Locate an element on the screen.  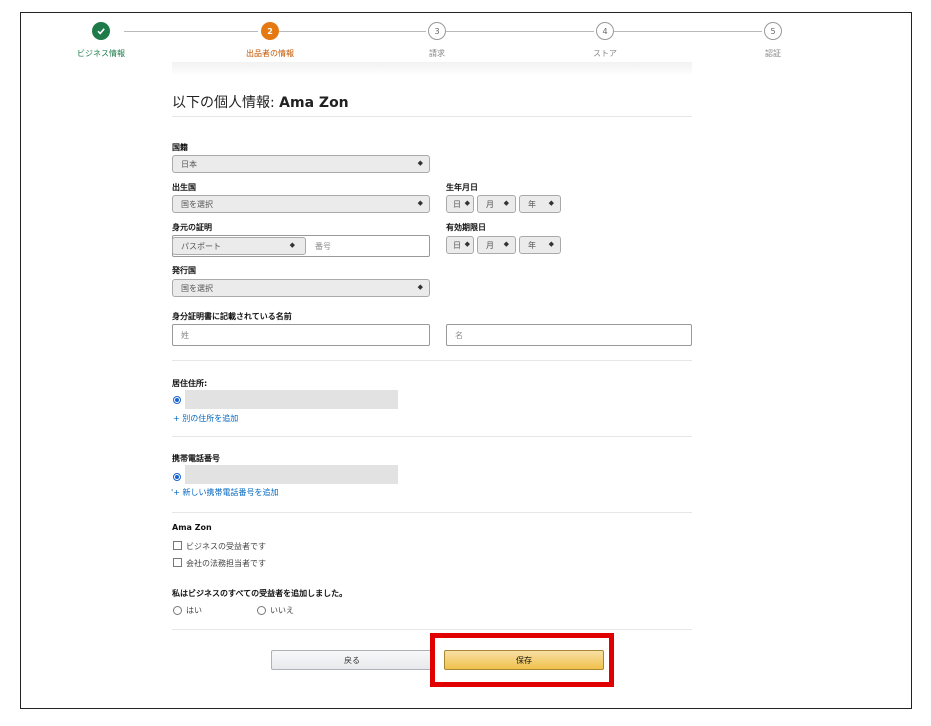
yes-label: はい is located at coordinates (194, 610).